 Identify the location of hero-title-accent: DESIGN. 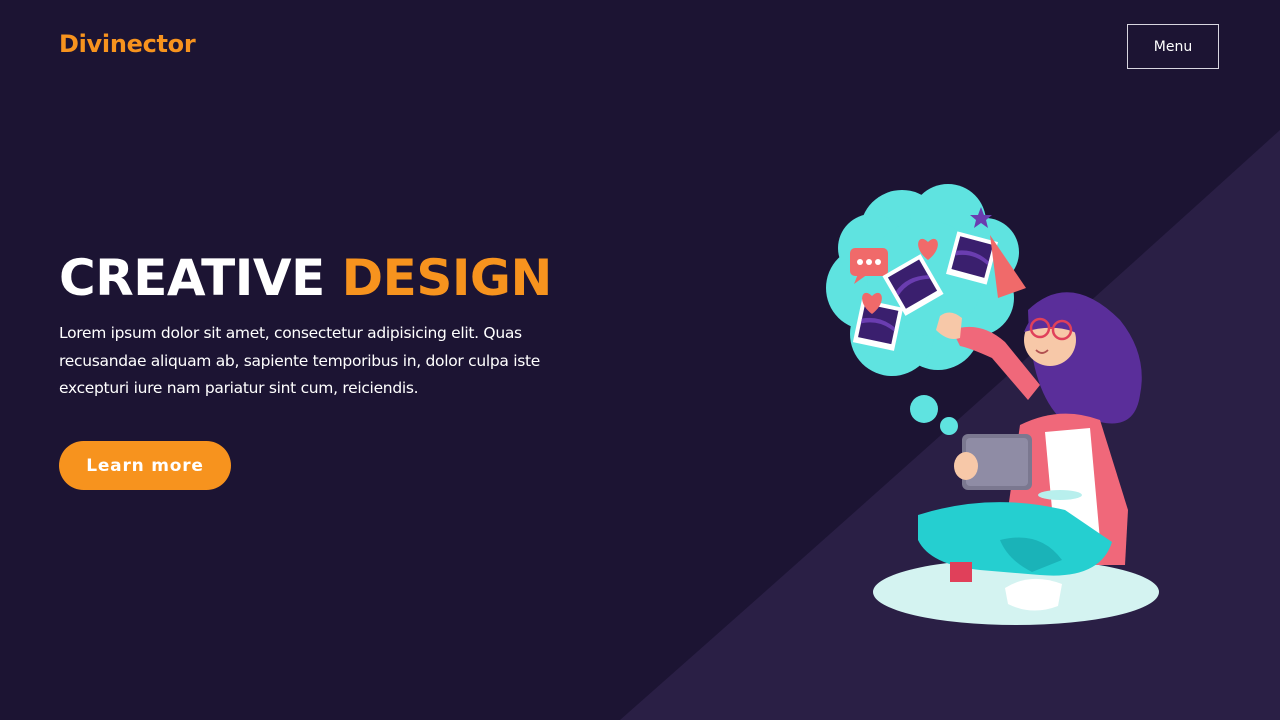
(447, 278).